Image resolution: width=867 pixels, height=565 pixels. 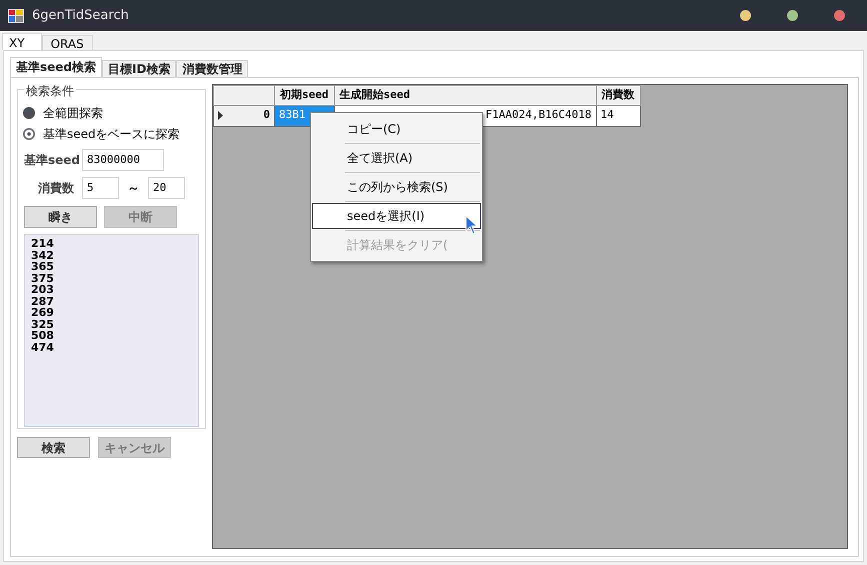 I want to click on menu-item: seedを選択(I), so click(x=396, y=216).